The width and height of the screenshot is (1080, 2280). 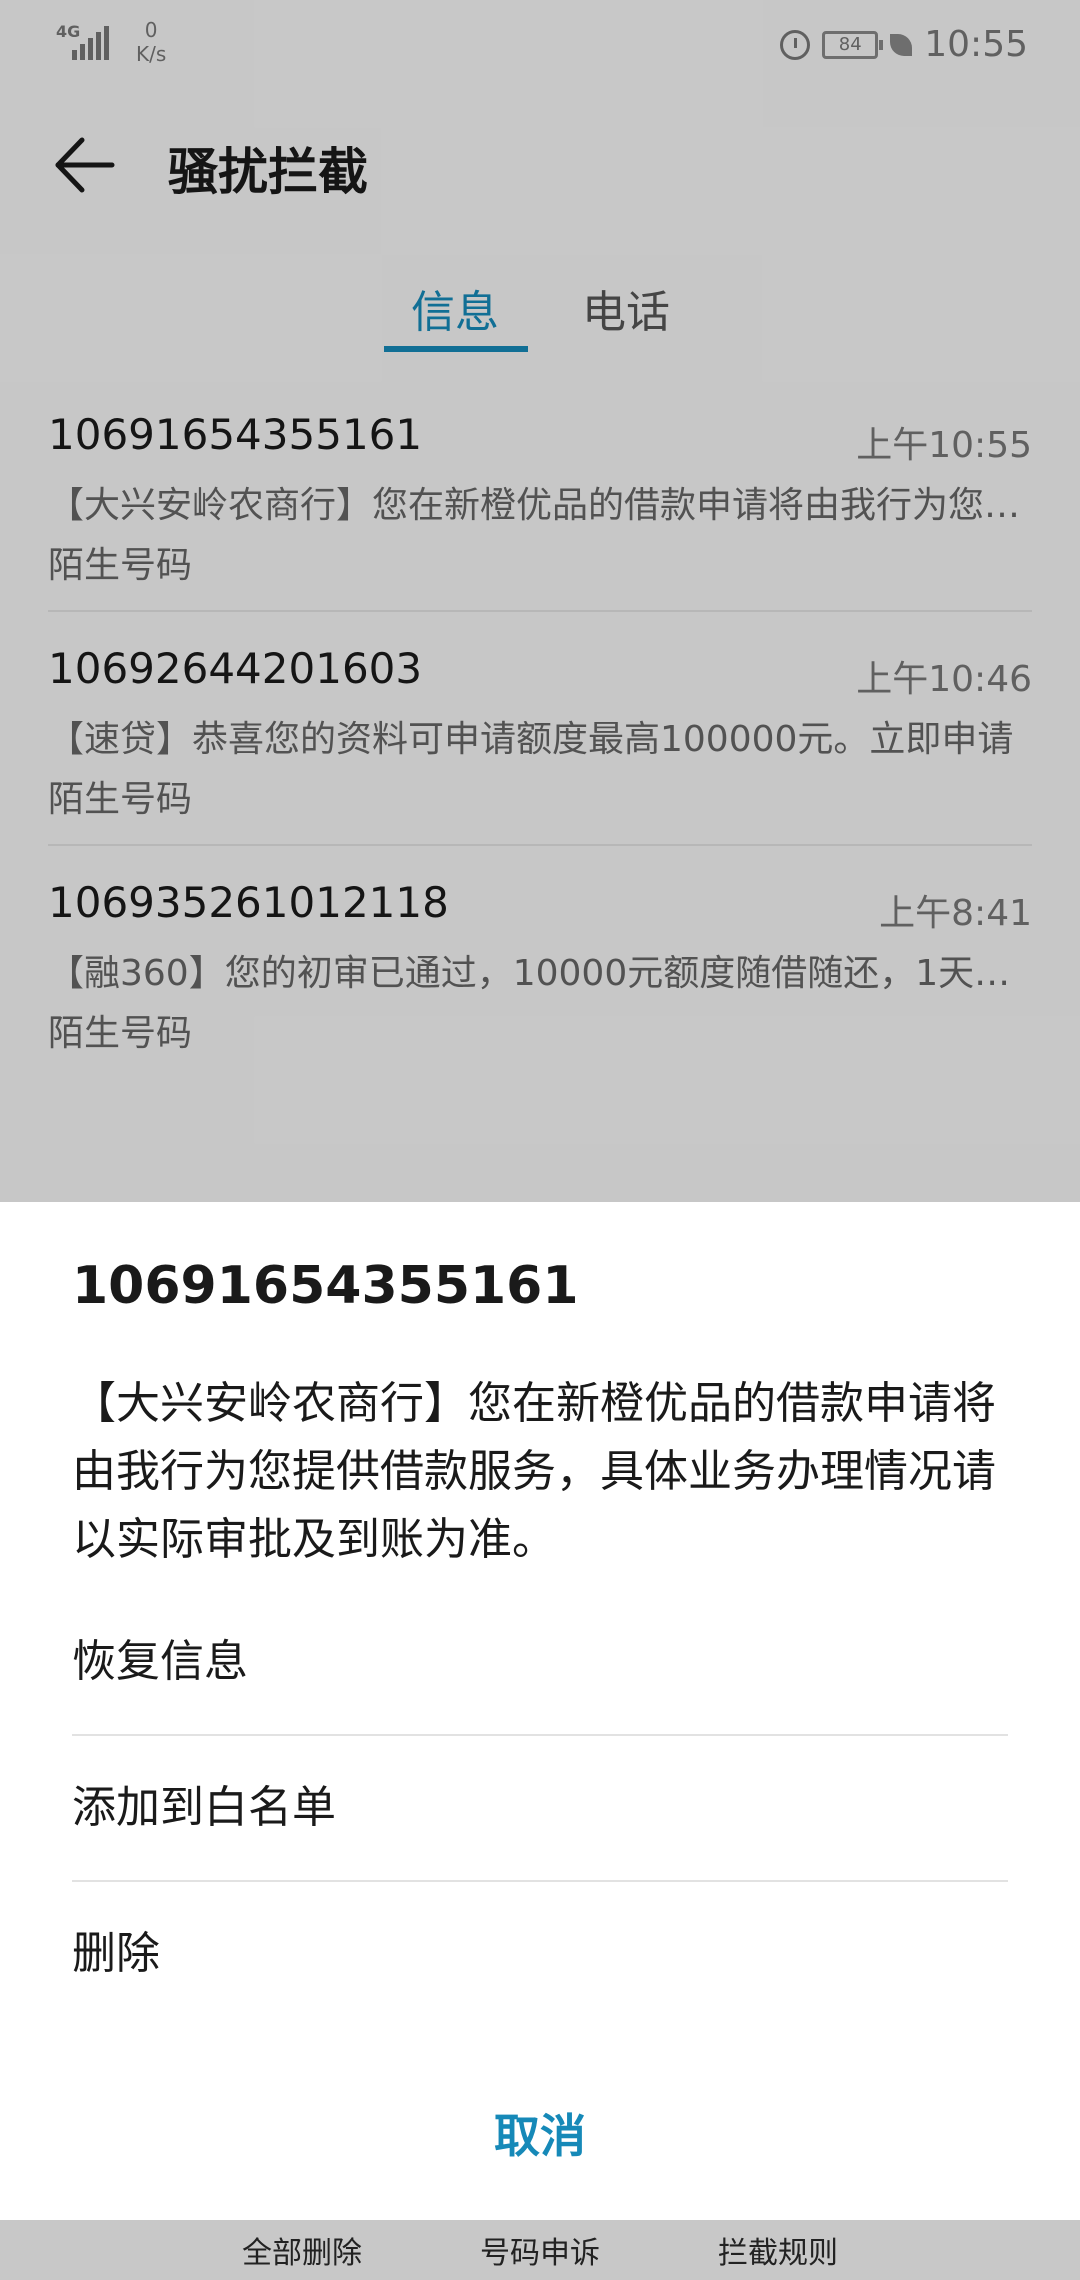 What do you see at coordinates (778, 2250) in the screenshot?
I see `block-rules-button: 拦截规则` at bounding box center [778, 2250].